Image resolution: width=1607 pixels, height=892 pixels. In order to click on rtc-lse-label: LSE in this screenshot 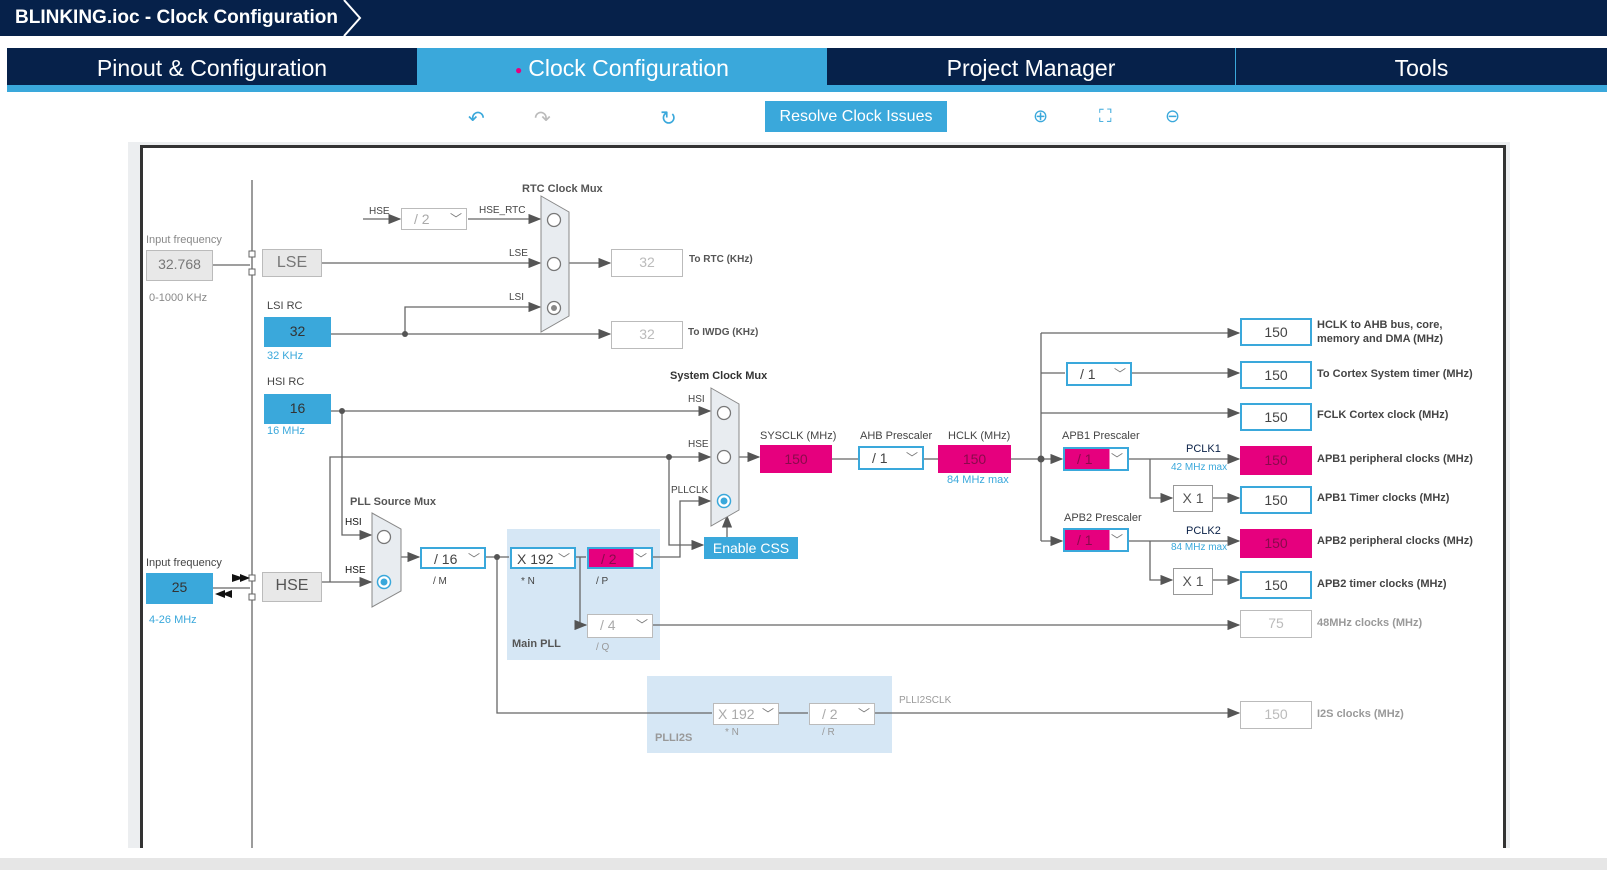, I will do `click(518, 253)`.